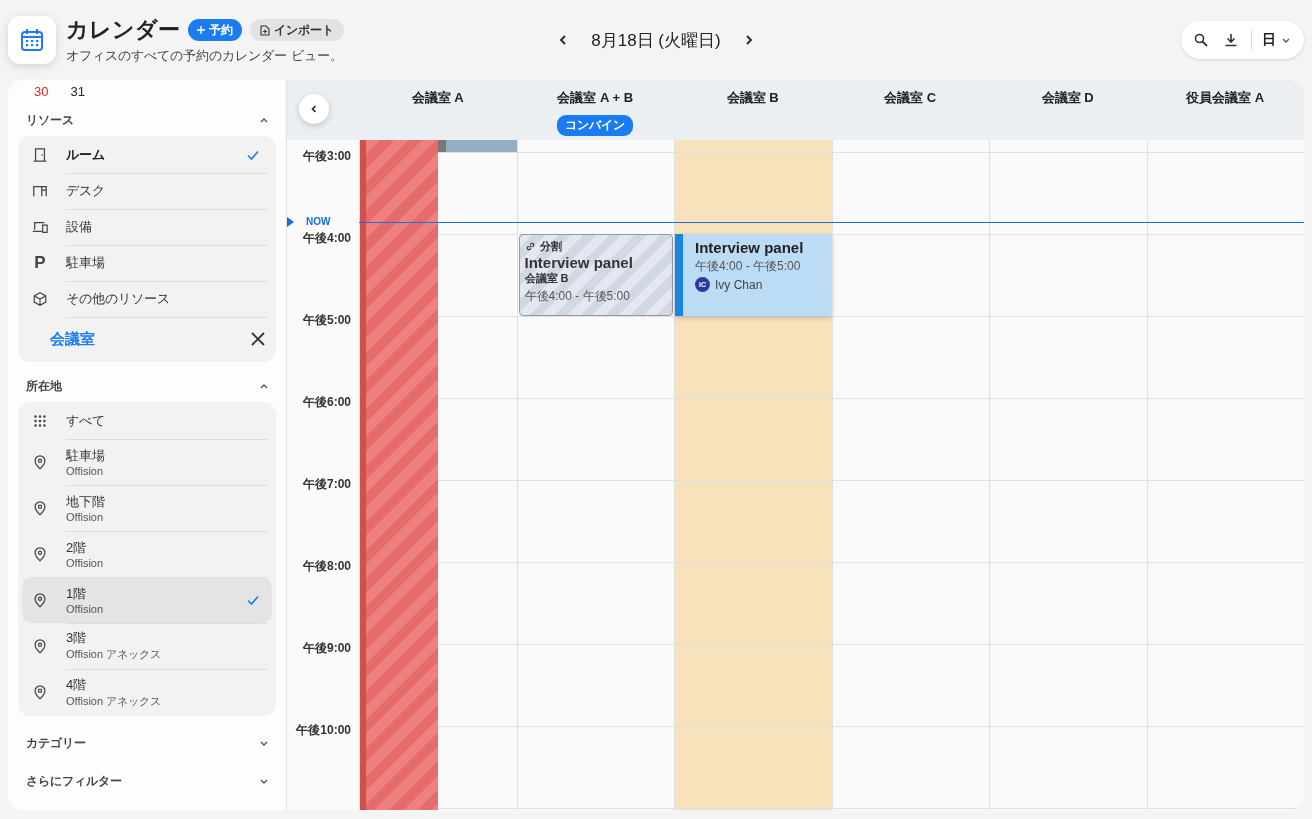 Image resolution: width=1312 pixels, height=819 pixels. What do you see at coordinates (752, 98) in the screenshot?
I see `room-column-header: 会議室 B` at bounding box center [752, 98].